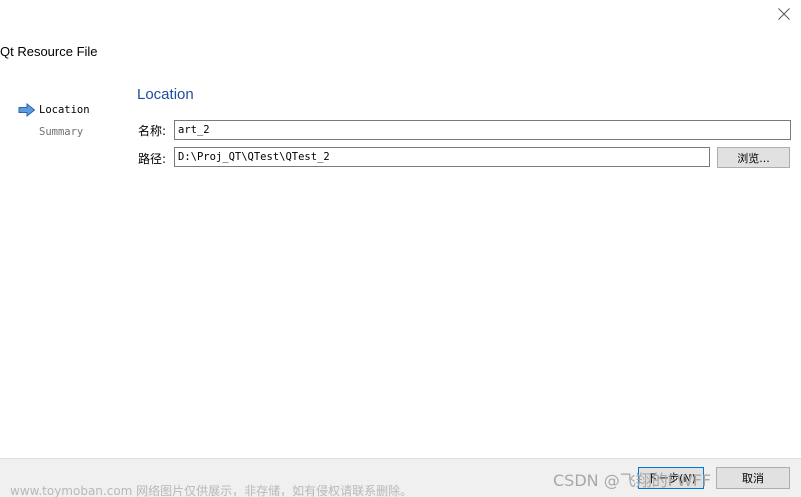 The width and height of the screenshot is (801, 497). What do you see at coordinates (61, 132) in the screenshot?
I see `step-summary-label: Summary` at bounding box center [61, 132].